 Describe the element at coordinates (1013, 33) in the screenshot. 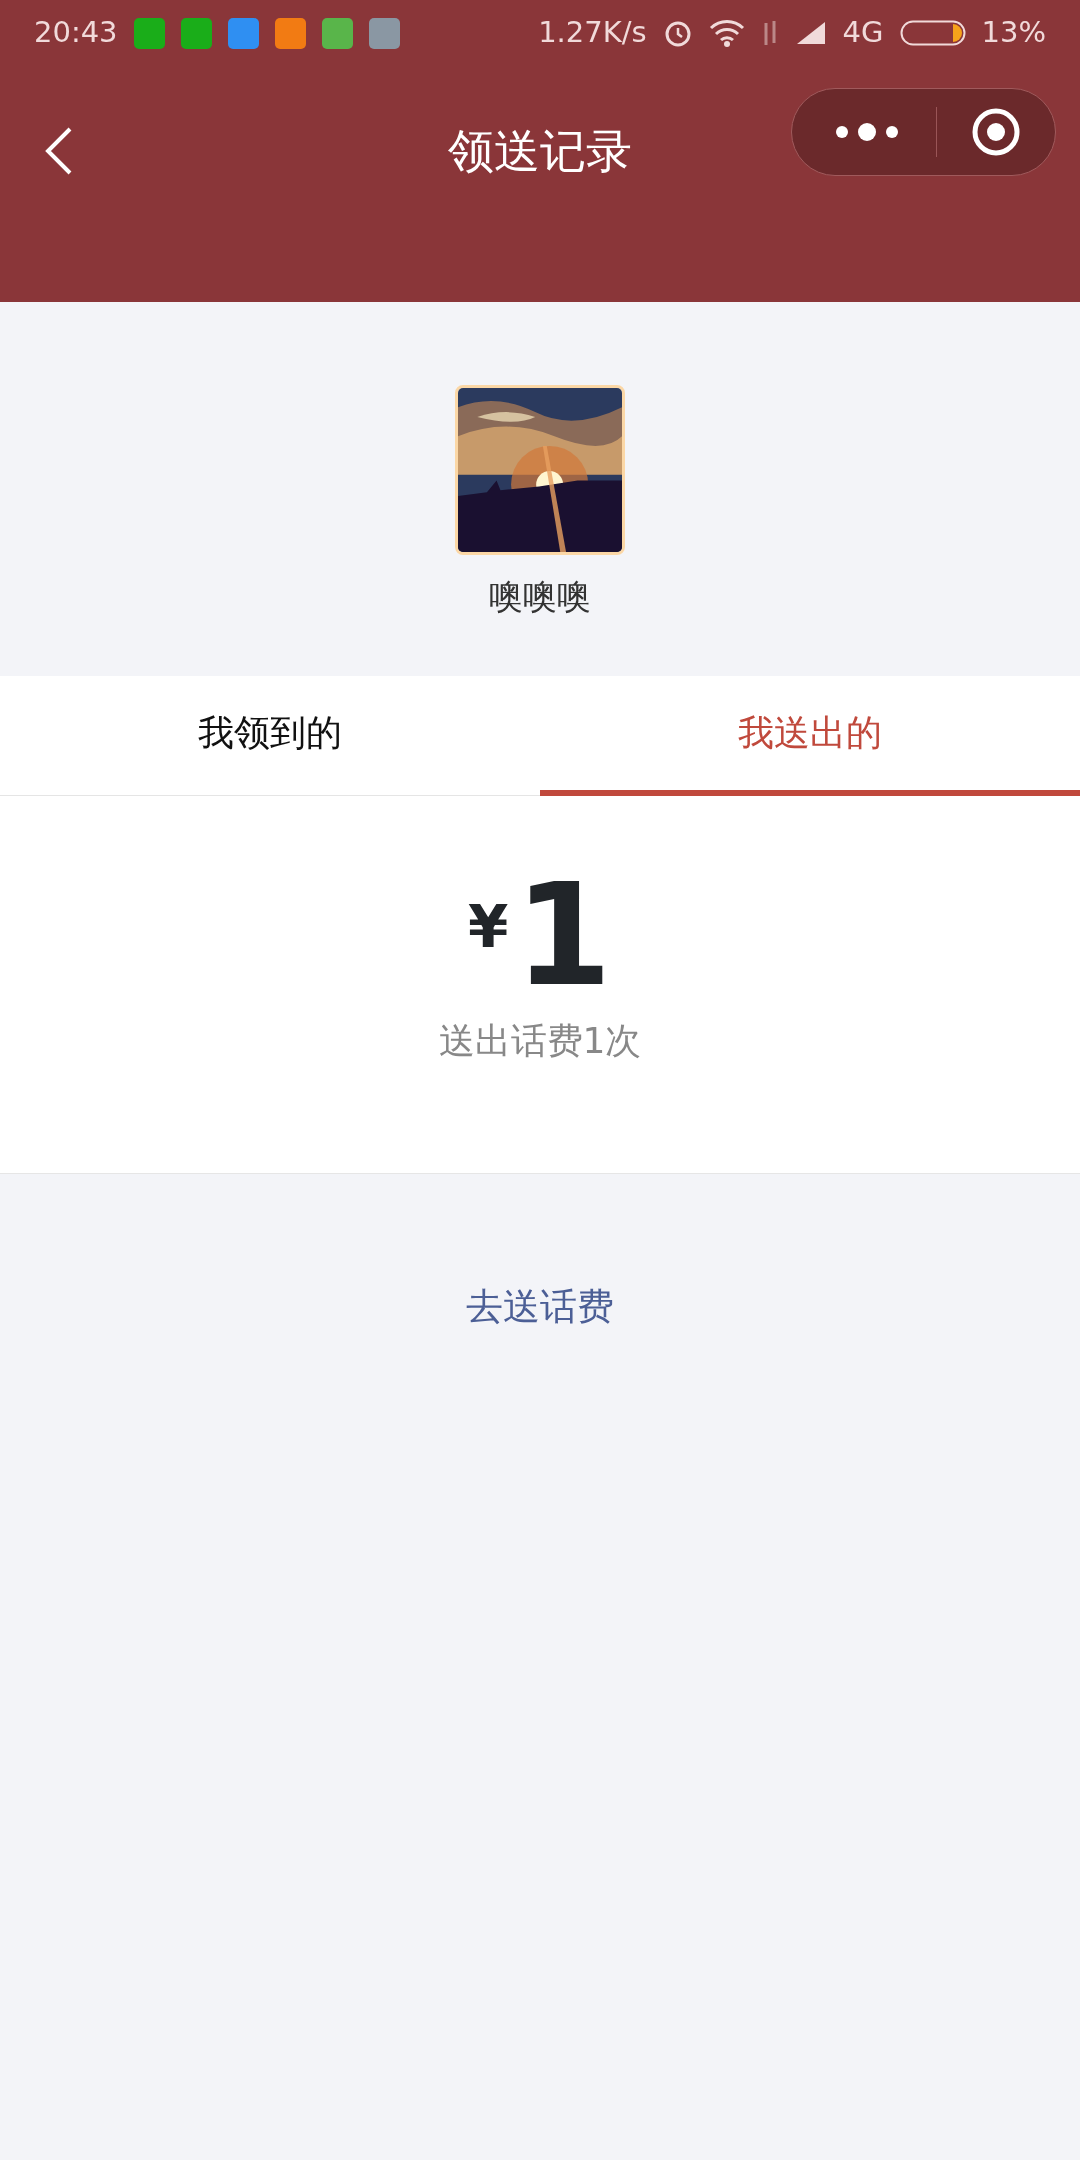

I see `battery-percent: 13%` at that location.